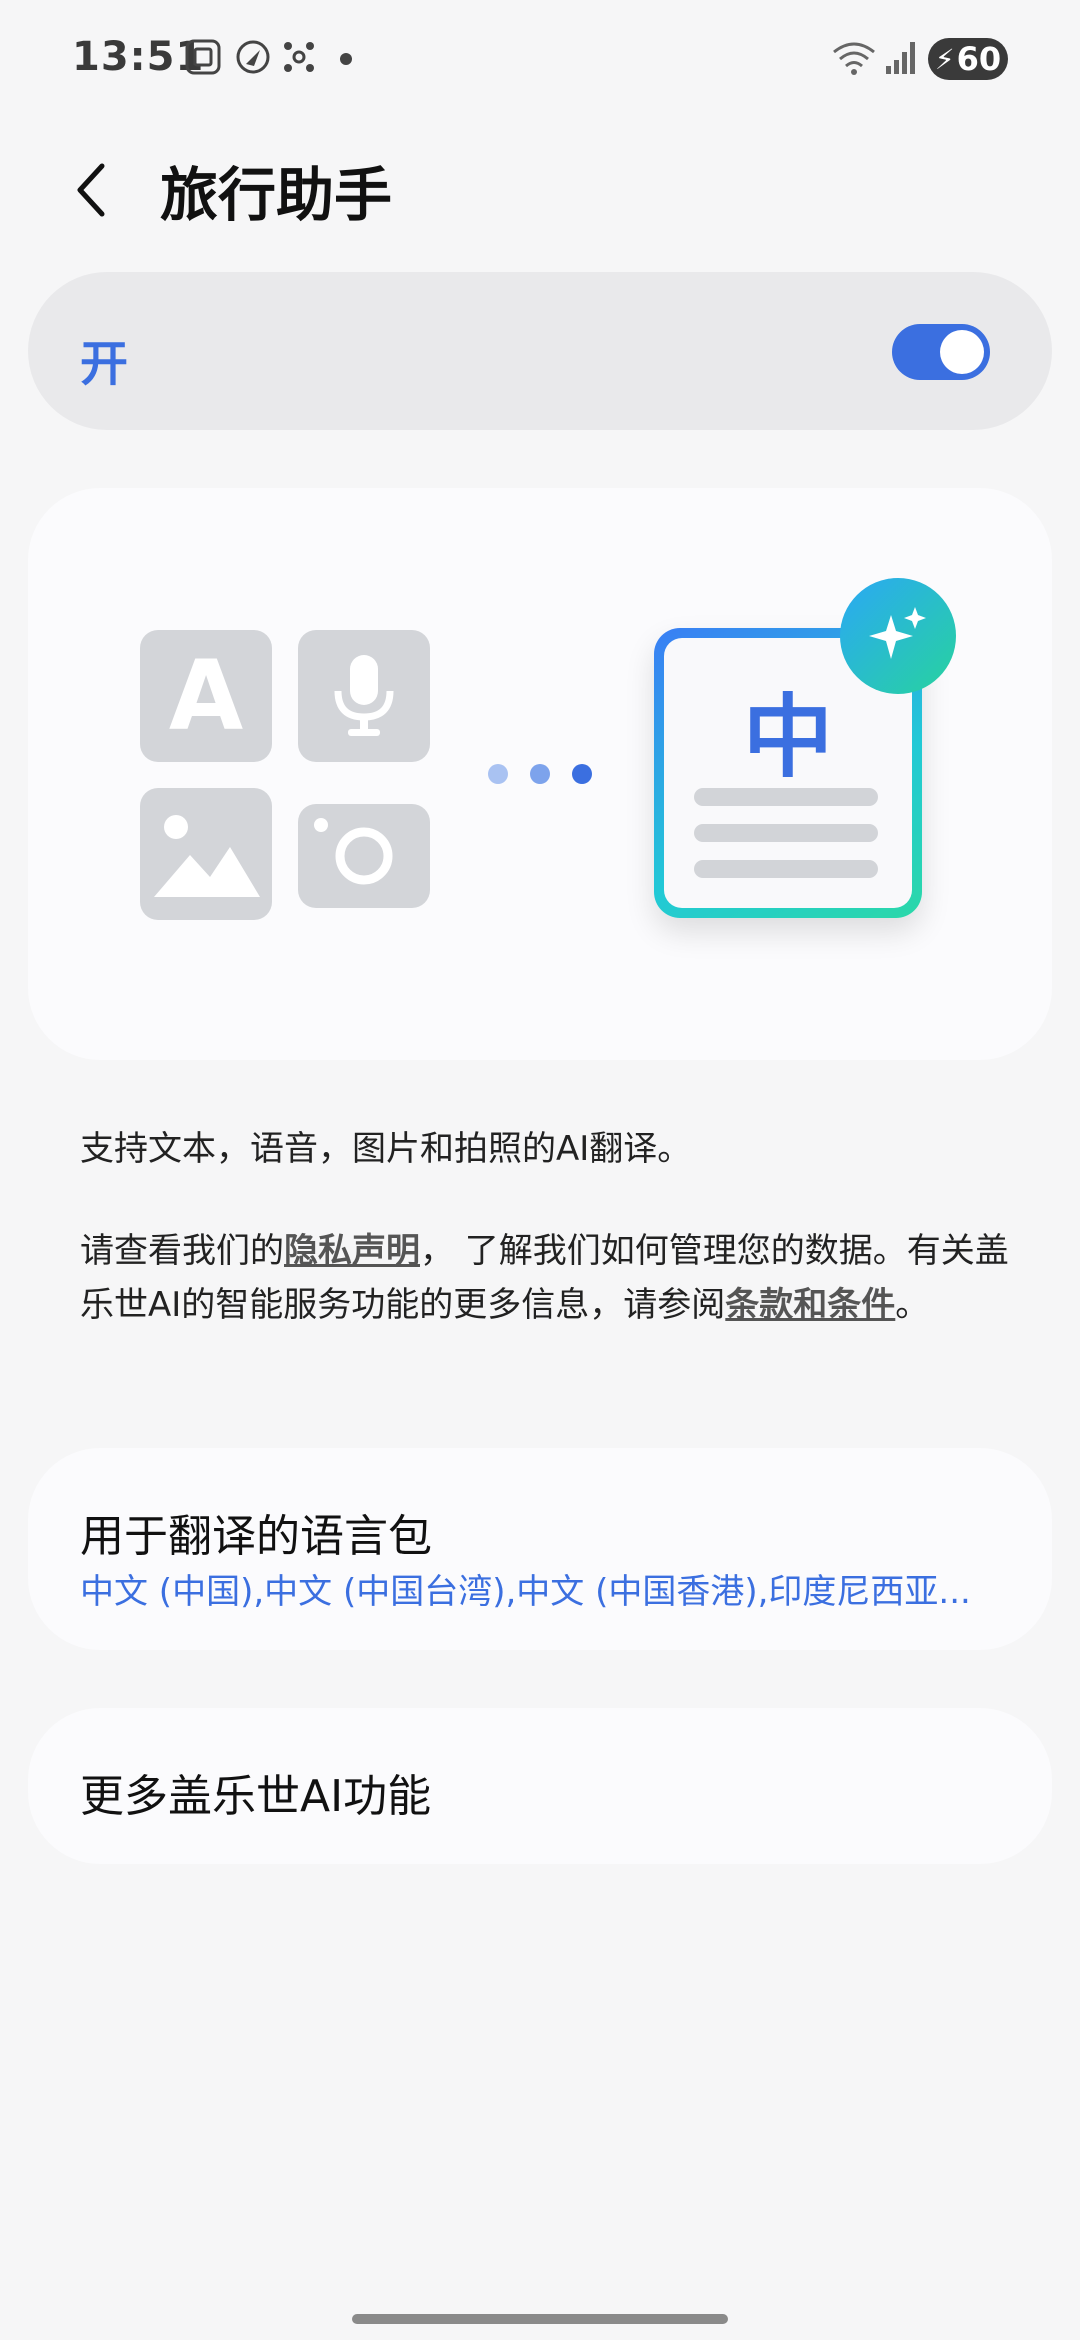  What do you see at coordinates (253, 57) in the screenshot?
I see `location-icon` at bounding box center [253, 57].